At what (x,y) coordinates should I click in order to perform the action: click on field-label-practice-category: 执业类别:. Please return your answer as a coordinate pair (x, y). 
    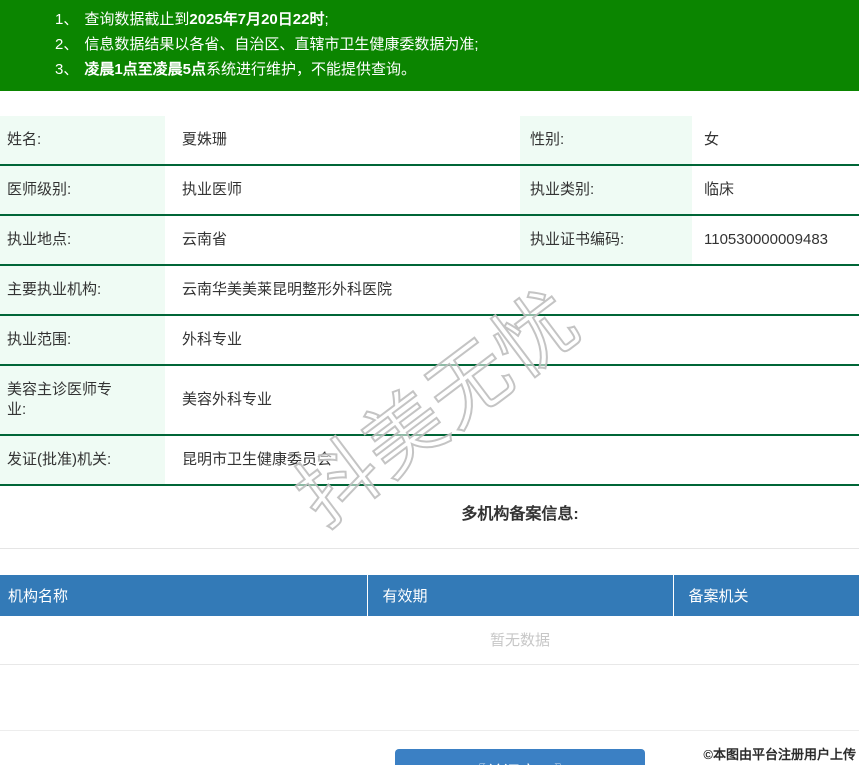
    Looking at the image, I should click on (606, 190).